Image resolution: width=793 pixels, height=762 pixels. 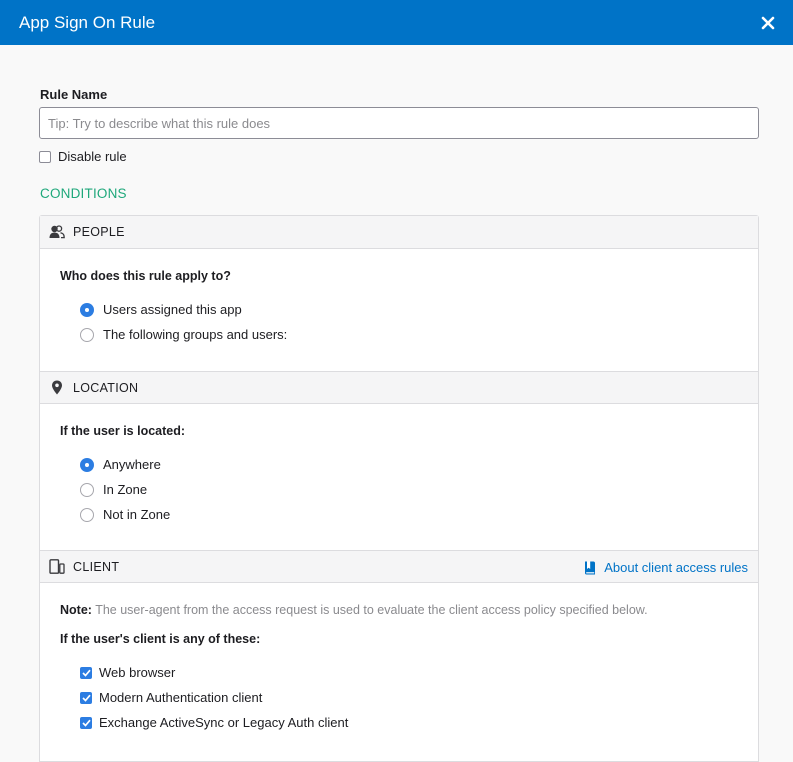 I want to click on close-icon, so click(x=768, y=23).